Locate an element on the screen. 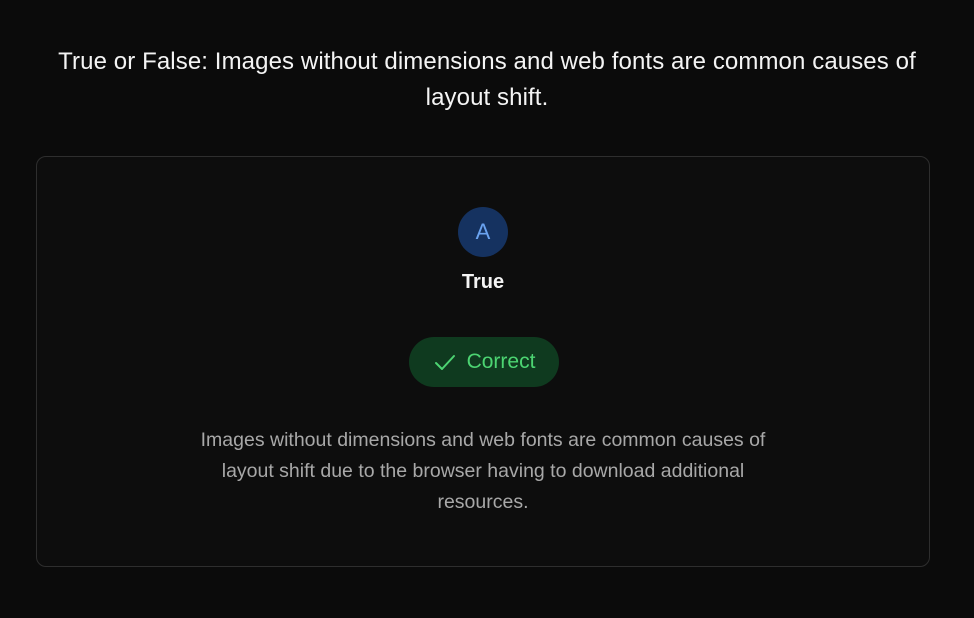 This screenshot has width=974, height=618. status-label: Correct is located at coordinates (501, 361).